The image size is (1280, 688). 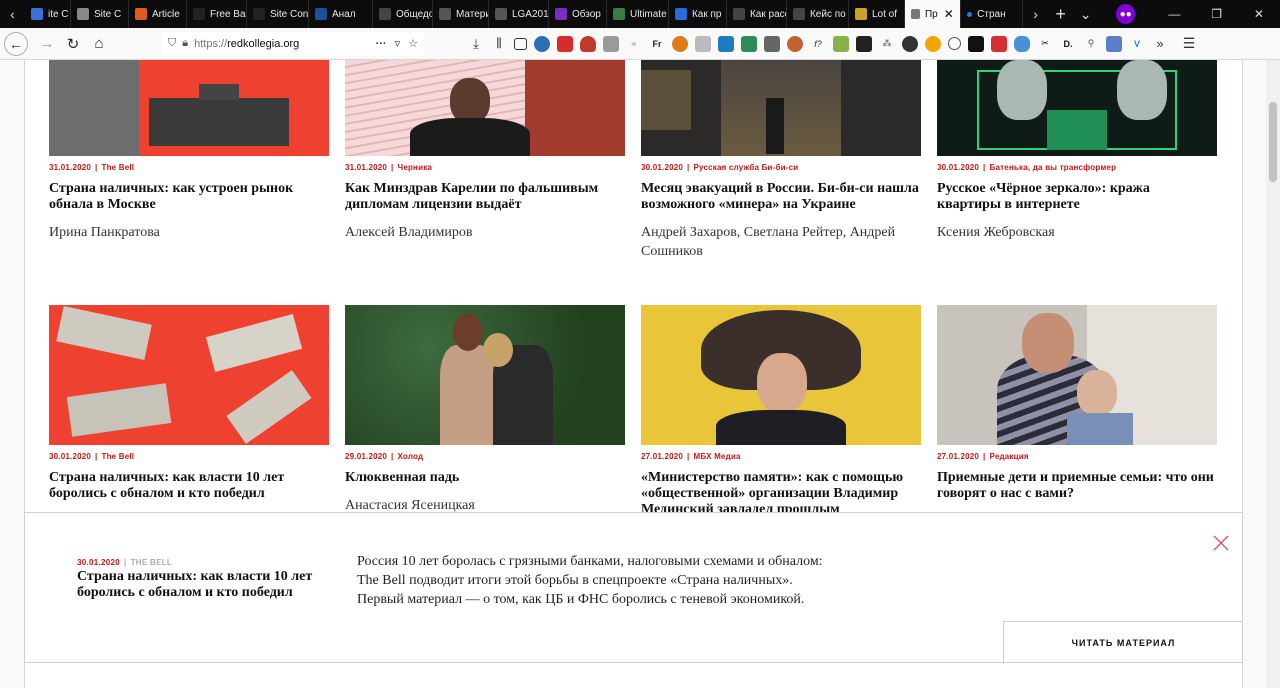 What do you see at coordinates (1045, 44) in the screenshot?
I see `extension-icon-22: ✂` at bounding box center [1045, 44].